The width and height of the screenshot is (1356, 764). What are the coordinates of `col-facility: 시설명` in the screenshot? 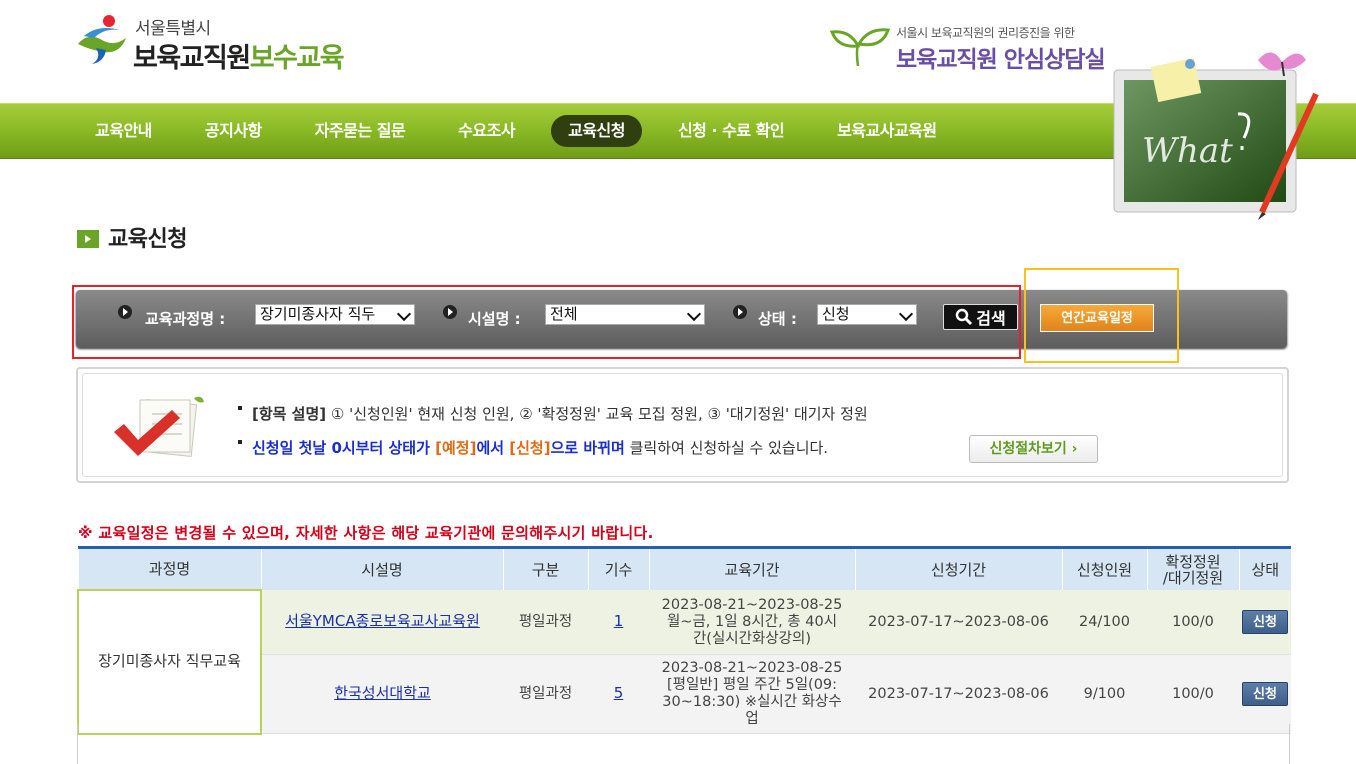 It's located at (381, 568).